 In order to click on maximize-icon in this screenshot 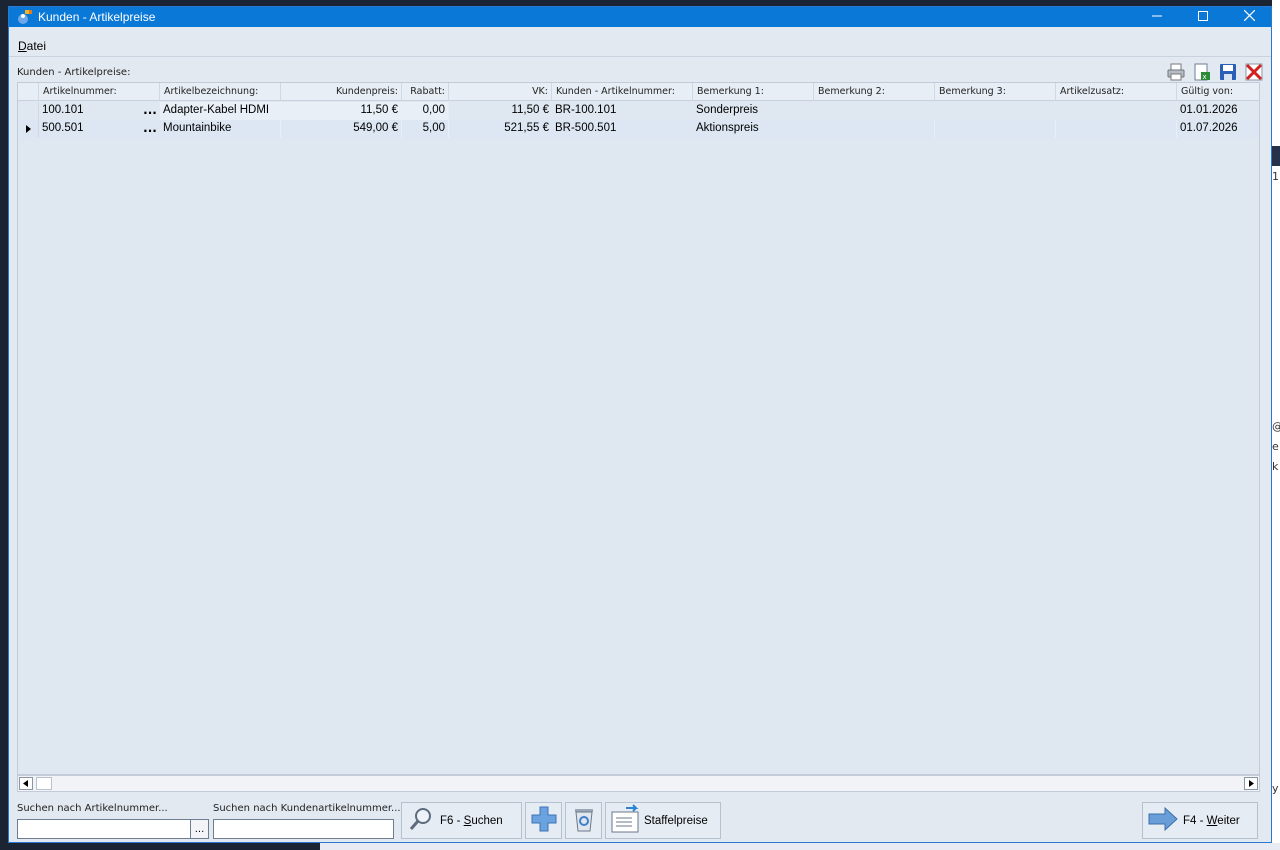, I will do `click(1203, 17)`.